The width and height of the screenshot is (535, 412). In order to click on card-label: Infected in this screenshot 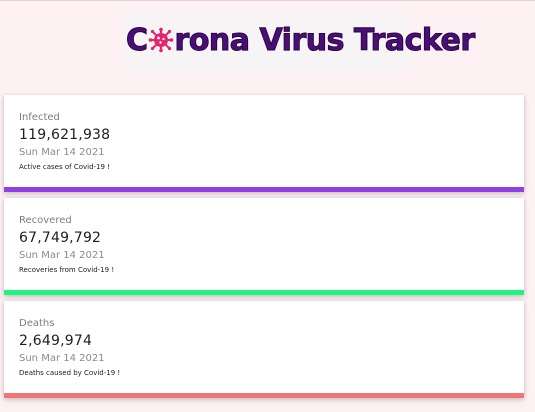, I will do `click(39, 117)`.